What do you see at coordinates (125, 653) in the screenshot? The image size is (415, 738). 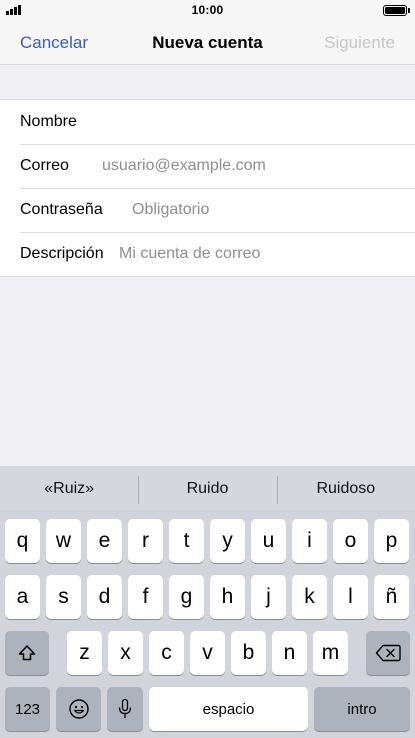 I see `key-x: x` at bounding box center [125, 653].